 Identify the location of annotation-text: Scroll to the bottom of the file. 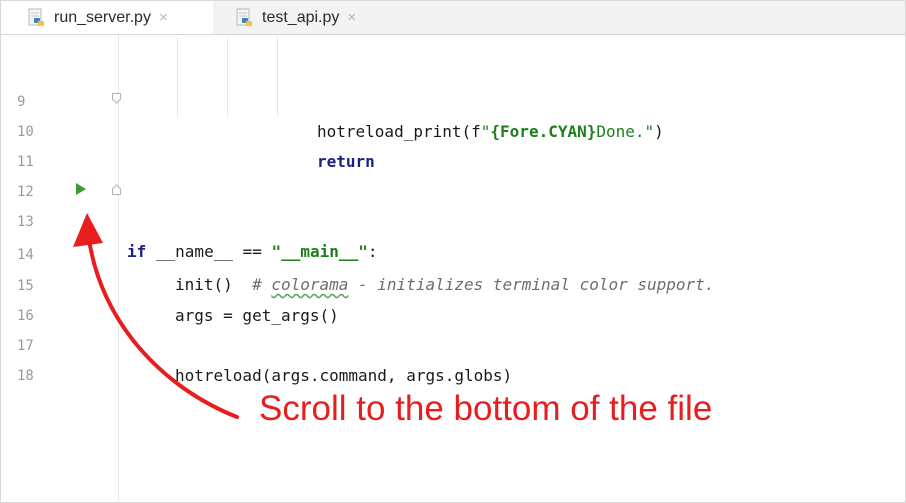
(486, 408).